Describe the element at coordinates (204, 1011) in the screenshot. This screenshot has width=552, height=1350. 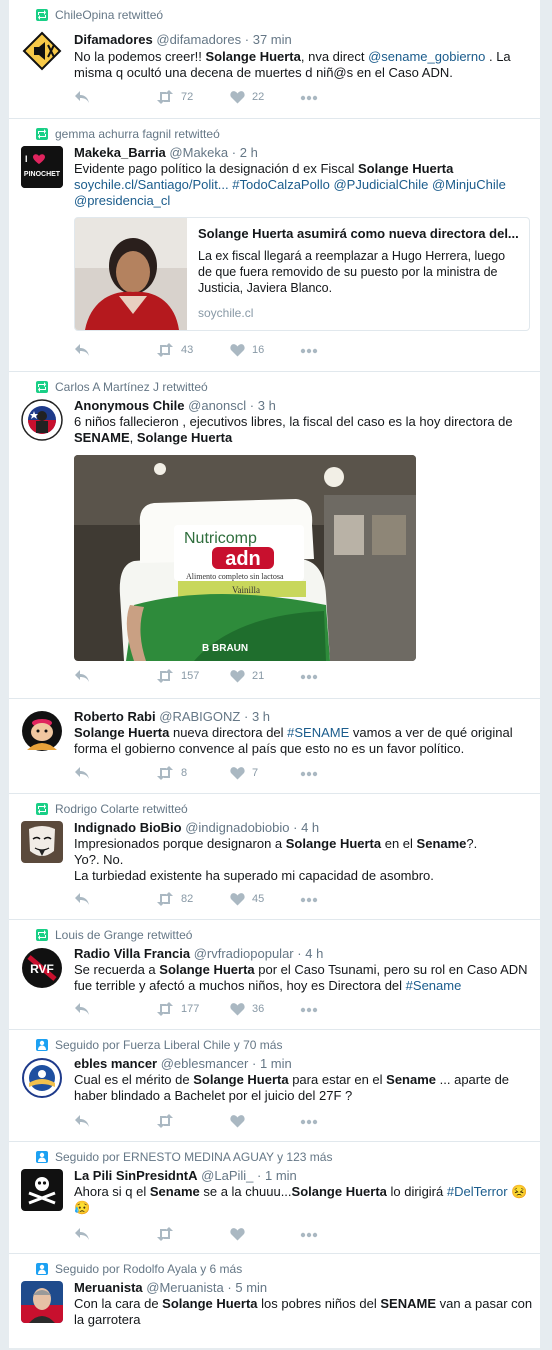
I see `tweet-actions: 177 36` at that location.